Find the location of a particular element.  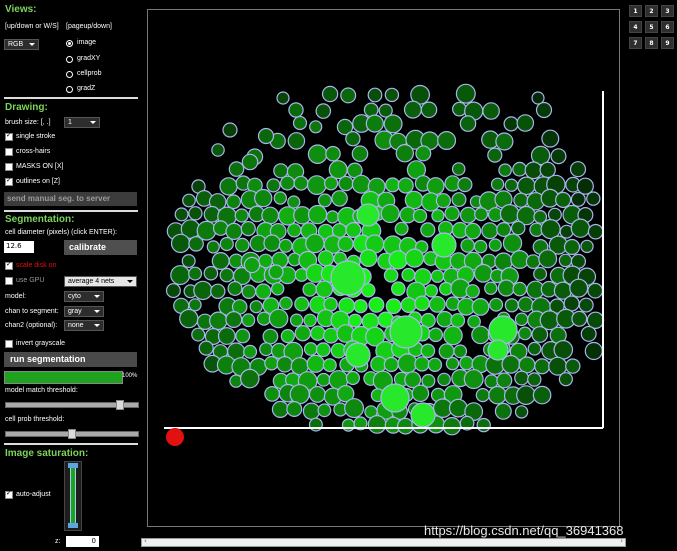

views-hint-right: [pageup/down] is located at coordinates (89, 26).